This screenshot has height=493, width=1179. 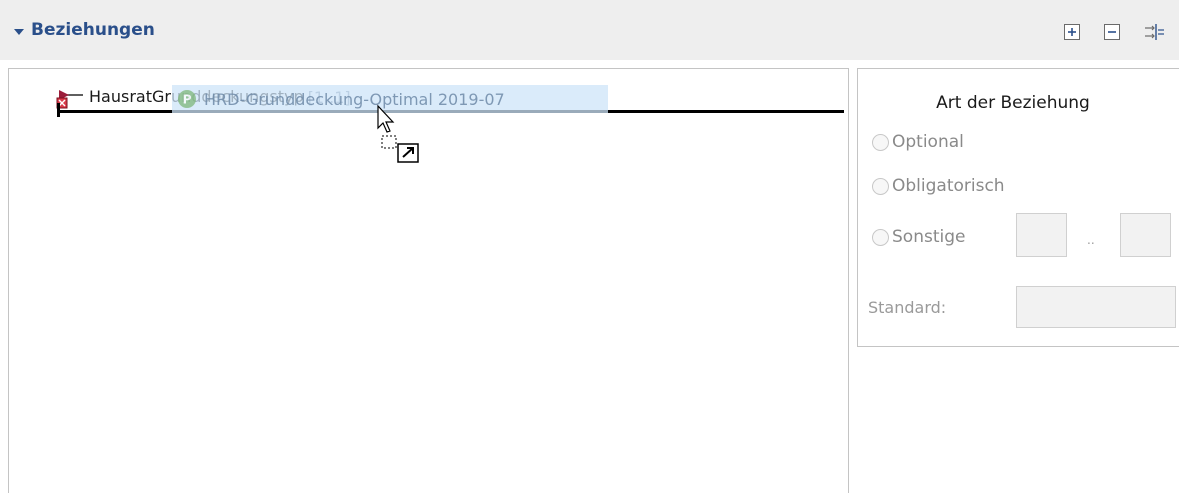 I want to click on expand-all-icon, so click(x=1072, y=32).